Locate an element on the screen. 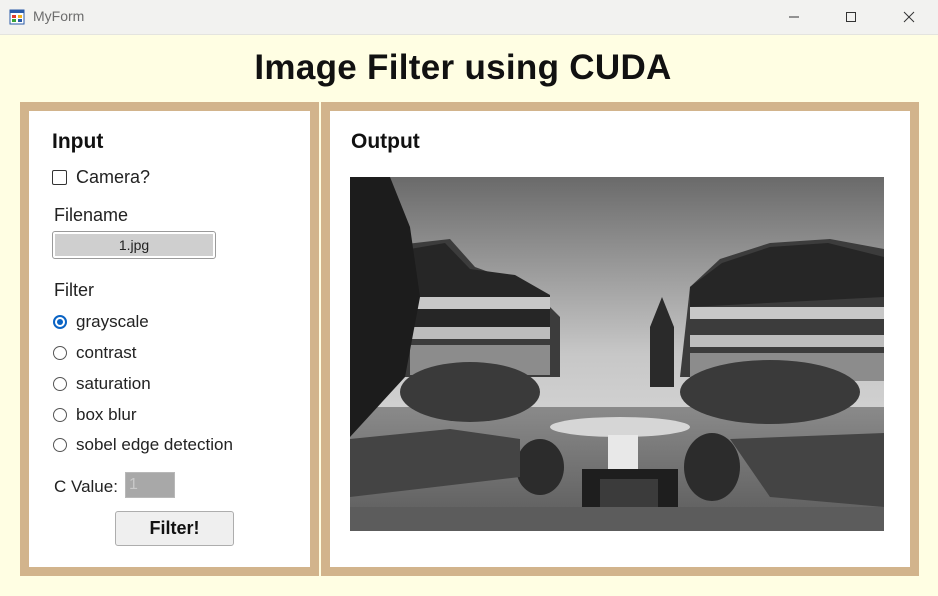 The image size is (938, 596). radio-sobel-edge-detection: sobel edge detection is located at coordinates (143, 445).